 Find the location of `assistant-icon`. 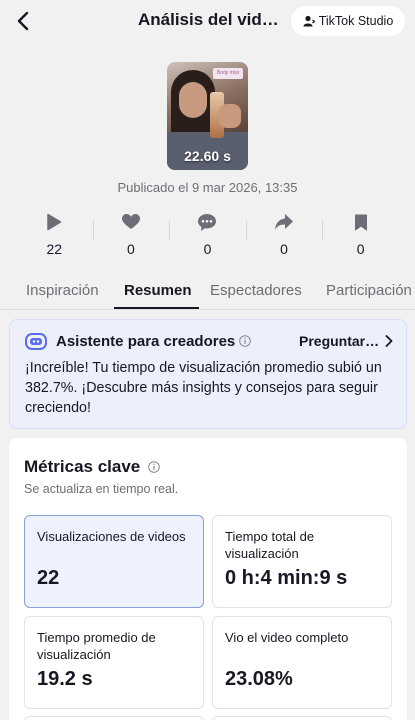

assistant-icon is located at coordinates (36, 341).